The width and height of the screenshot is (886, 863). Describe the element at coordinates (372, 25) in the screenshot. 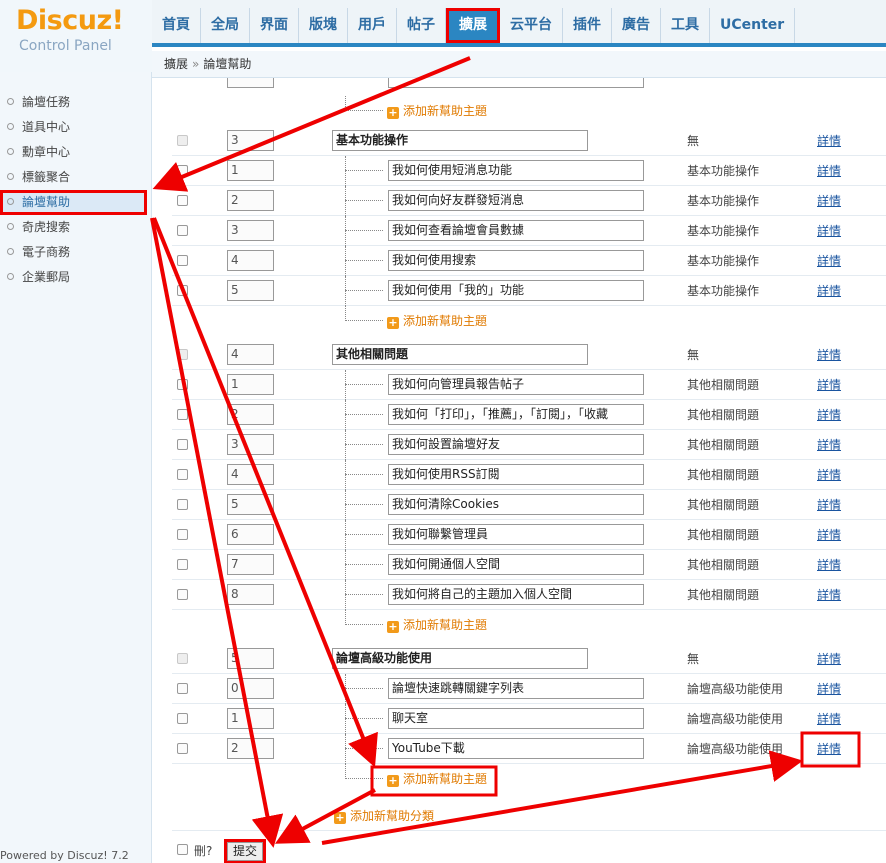

I see `nav-tab-4: 用戶` at that location.